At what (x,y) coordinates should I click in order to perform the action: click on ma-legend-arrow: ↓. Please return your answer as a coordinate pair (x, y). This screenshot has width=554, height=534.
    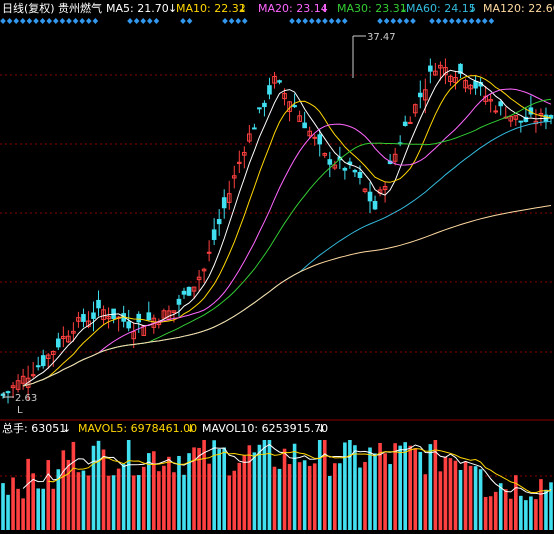
    Looking at the image, I should click on (472, 8).